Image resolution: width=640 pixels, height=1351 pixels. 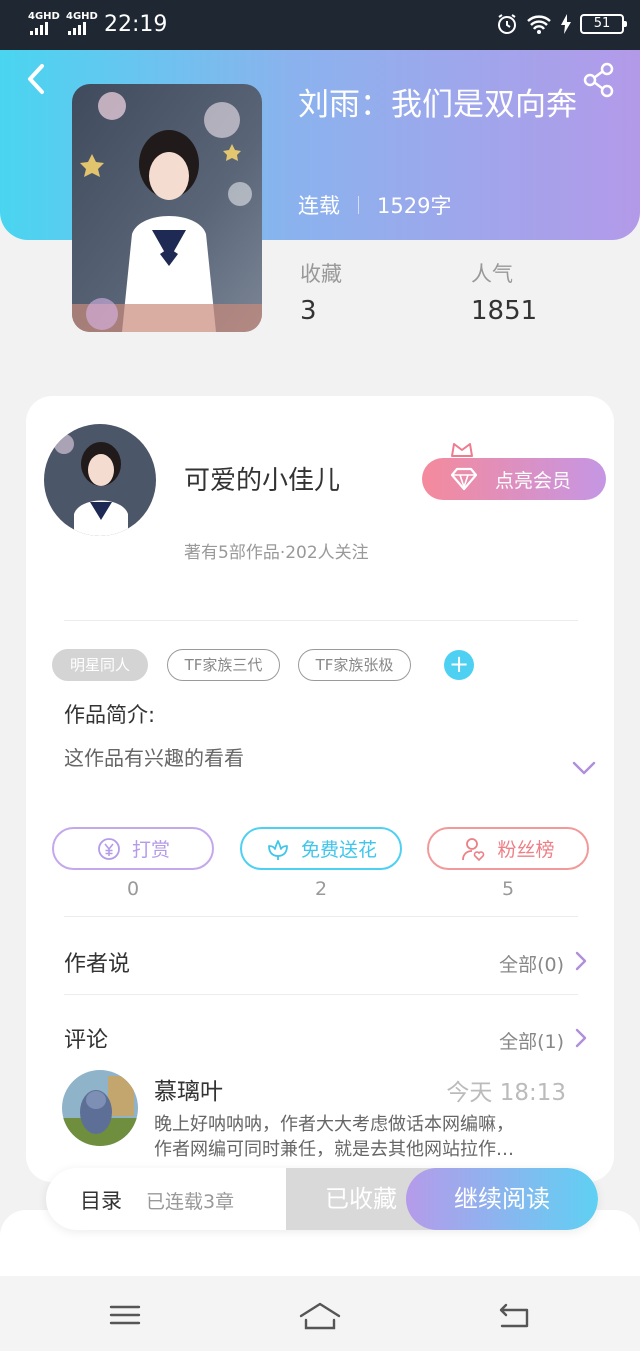 I want to click on book-status: 连载, so click(x=319, y=206).